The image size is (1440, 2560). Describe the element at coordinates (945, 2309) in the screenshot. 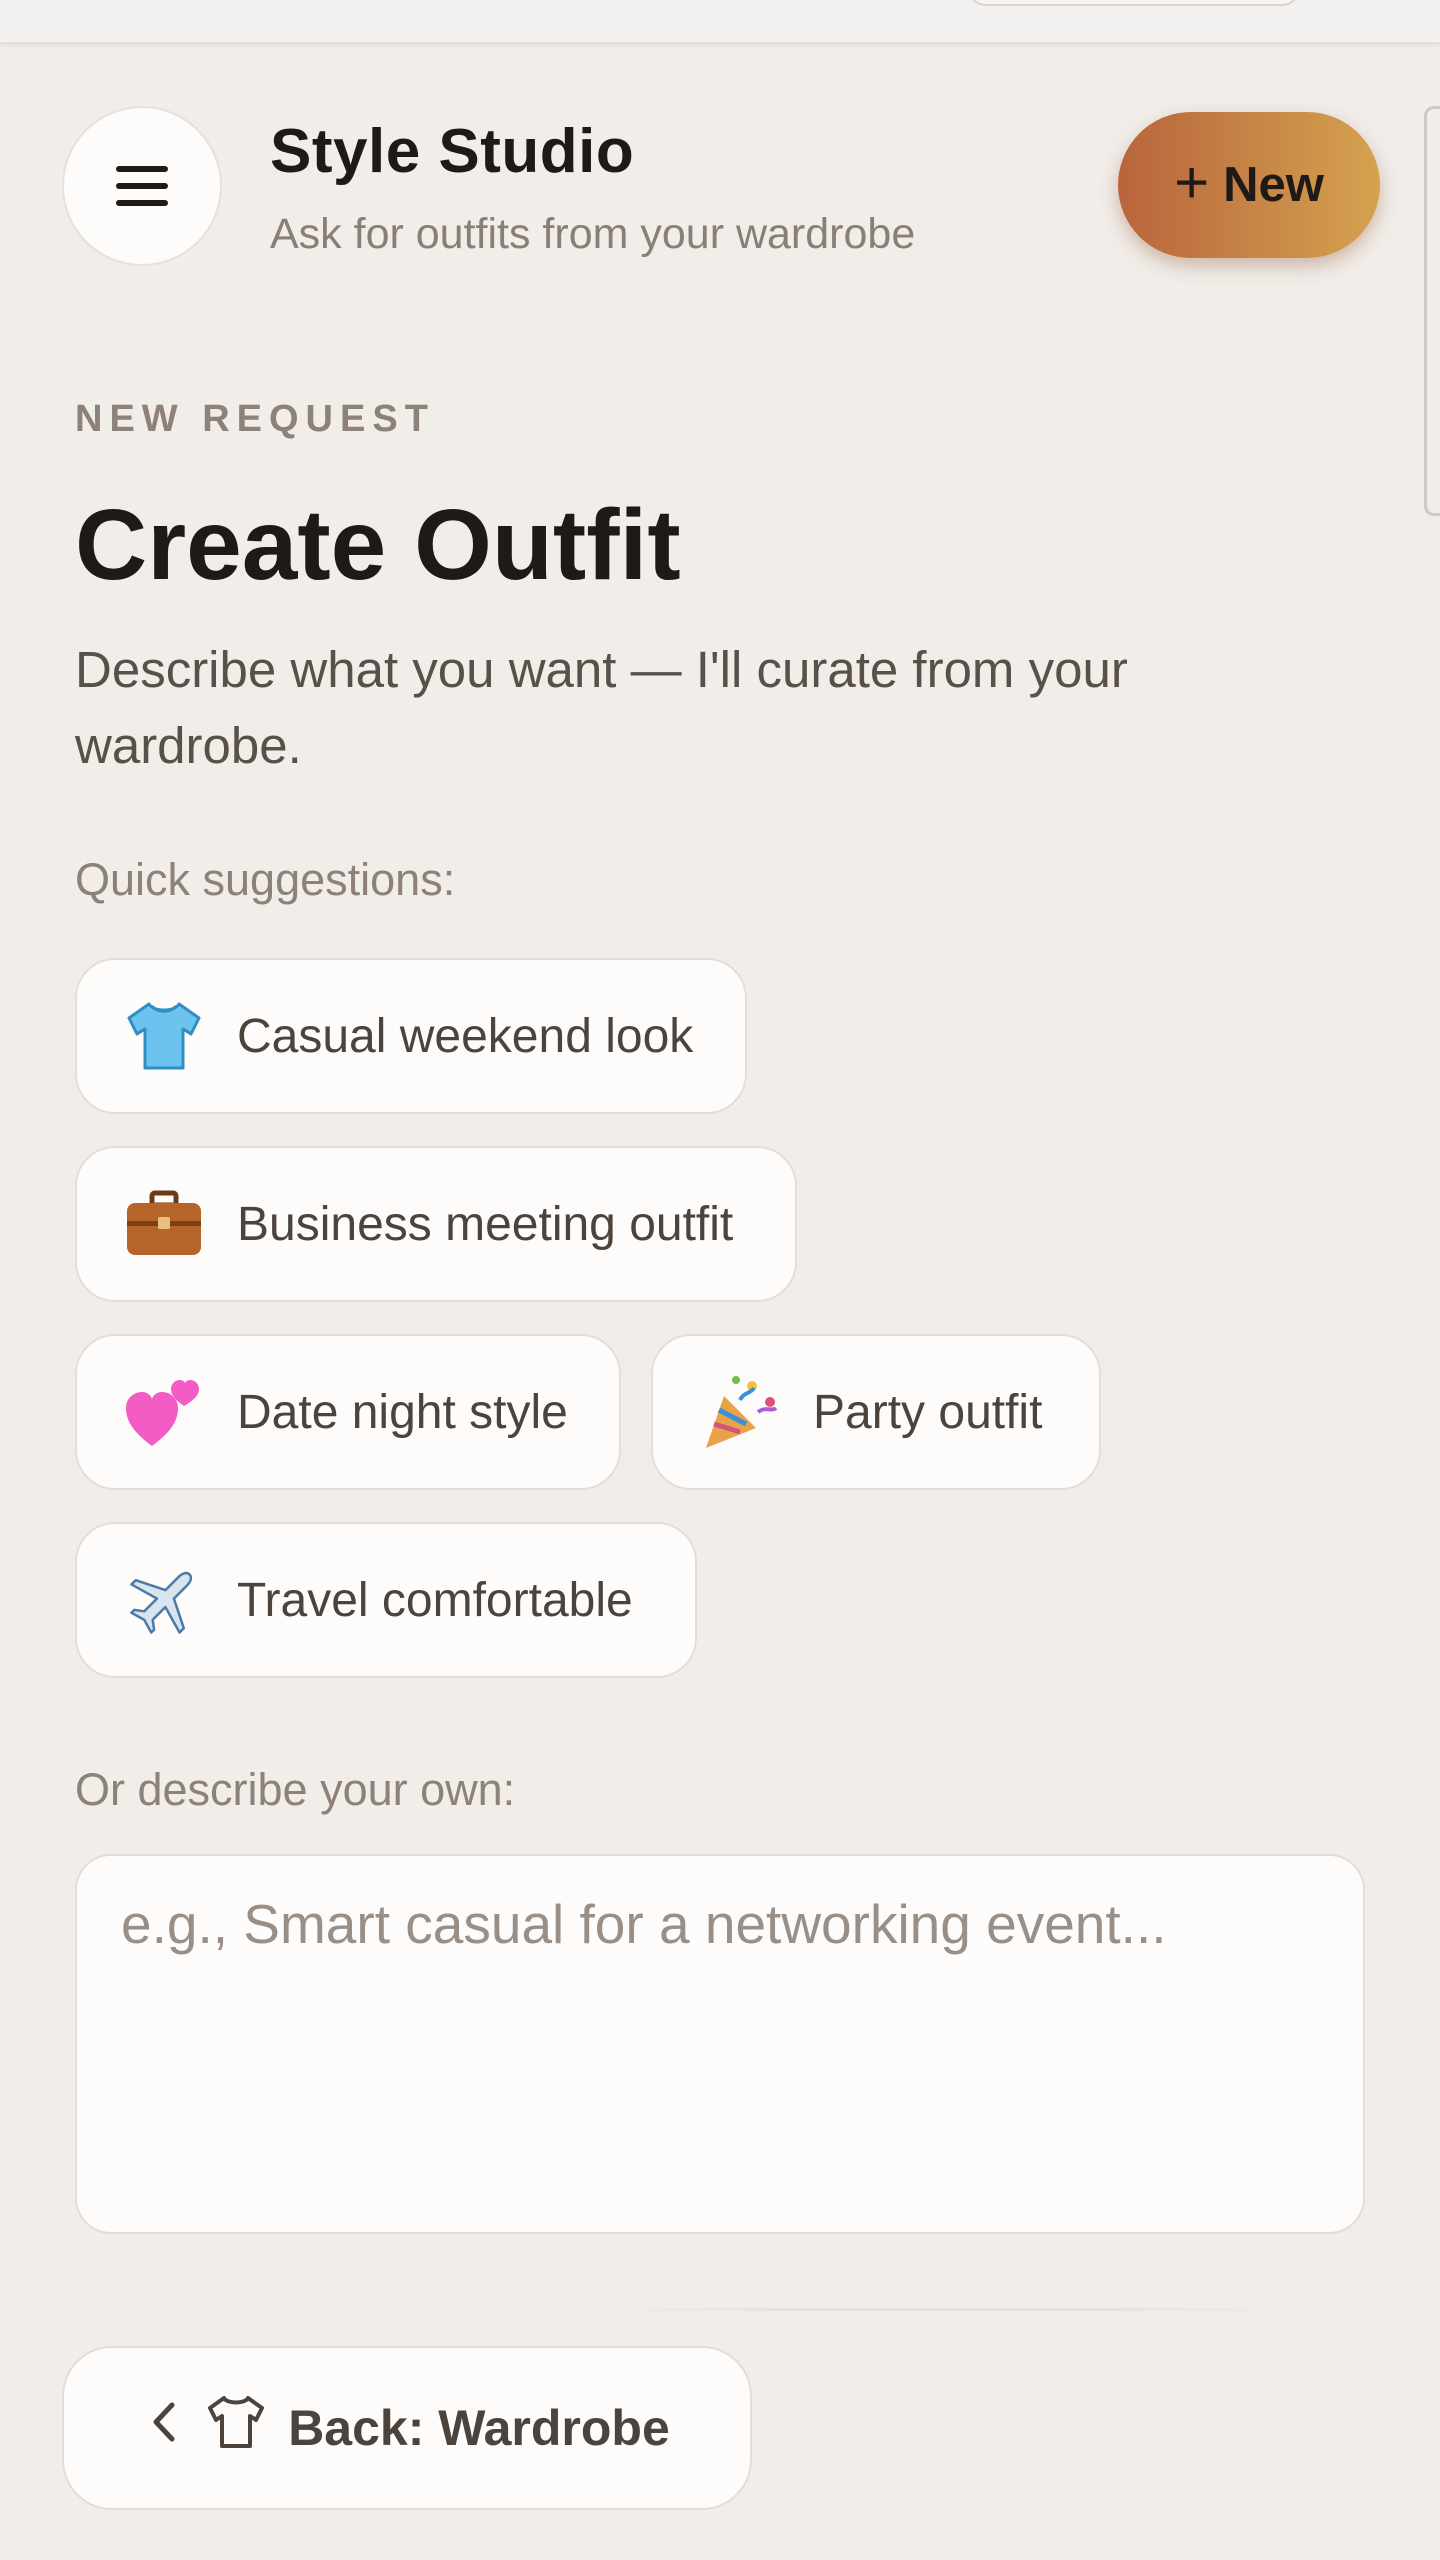

I see `divider` at that location.